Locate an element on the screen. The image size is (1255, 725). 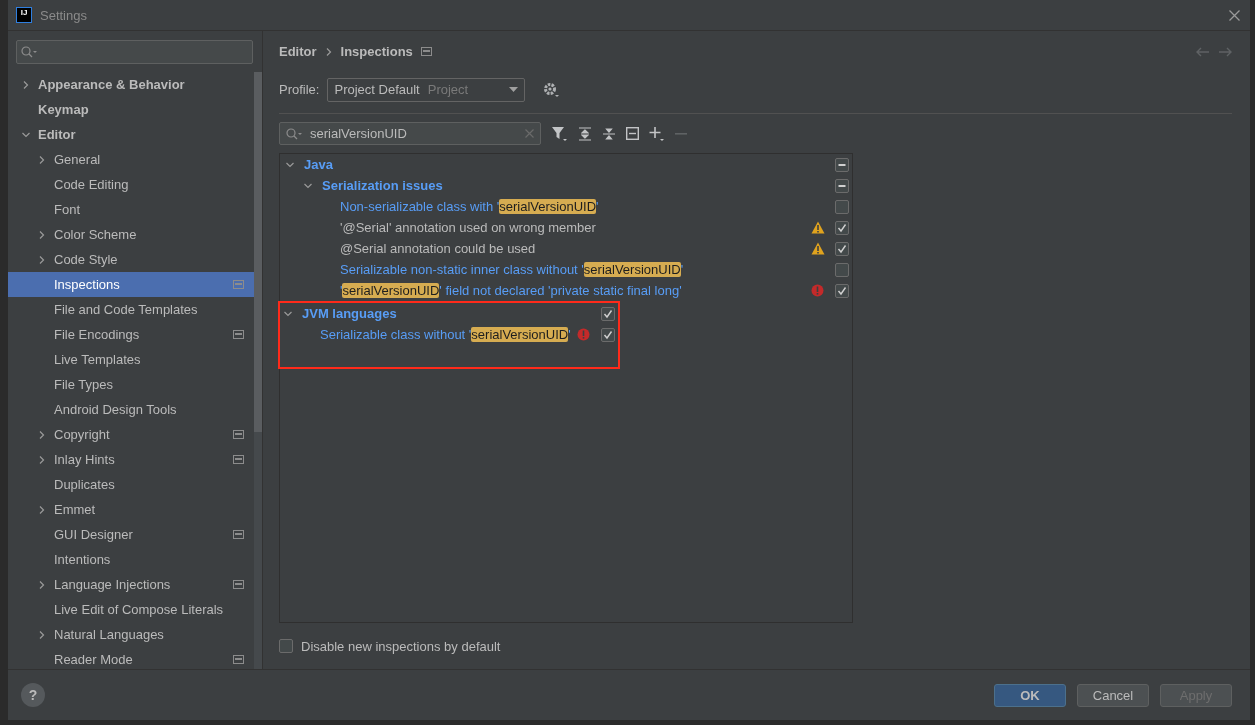
sidebar-item: Appearance & Behavior is located at coordinates (131, 84).